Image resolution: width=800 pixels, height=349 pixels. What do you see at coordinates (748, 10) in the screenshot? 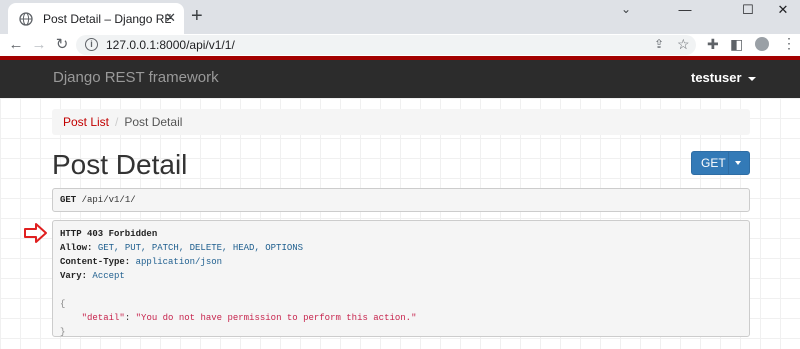
I see `maximize-icon: ☐` at bounding box center [748, 10].